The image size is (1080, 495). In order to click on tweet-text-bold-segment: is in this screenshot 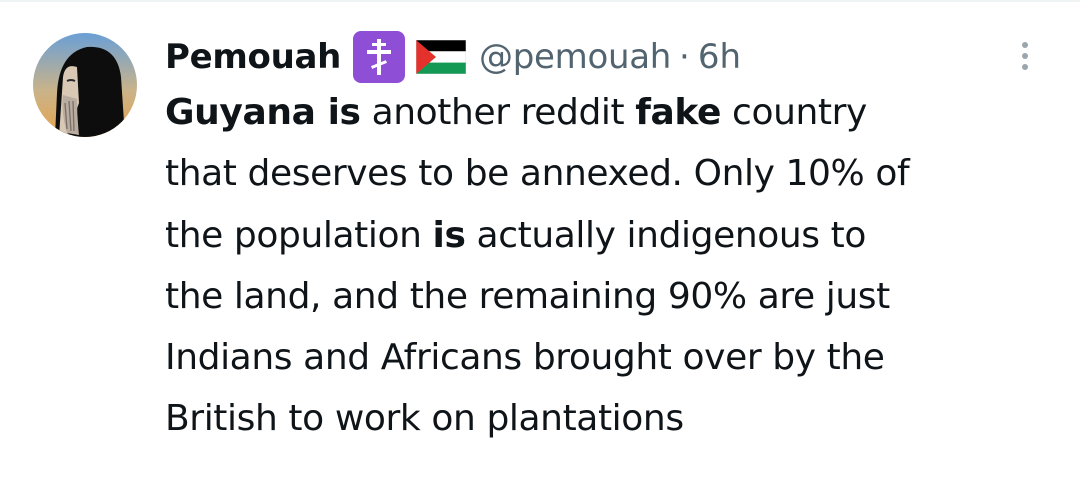, I will do `click(449, 235)`.